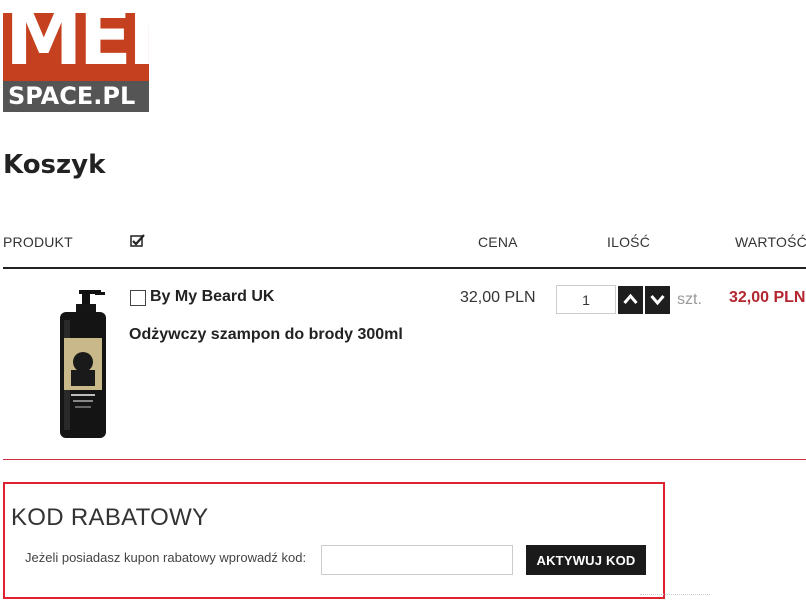 The image size is (806, 614). Describe the element at coordinates (266, 335) in the screenshot. I see `product-name: Odżywczy szampon do brody 300ml` at that location.